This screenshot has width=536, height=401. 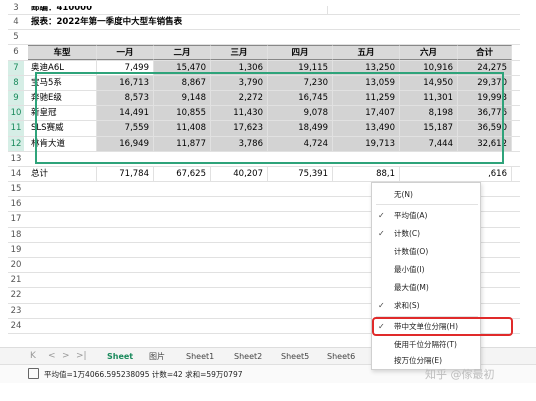 I want to click on row-number: 17, so click(x=16, y=219).